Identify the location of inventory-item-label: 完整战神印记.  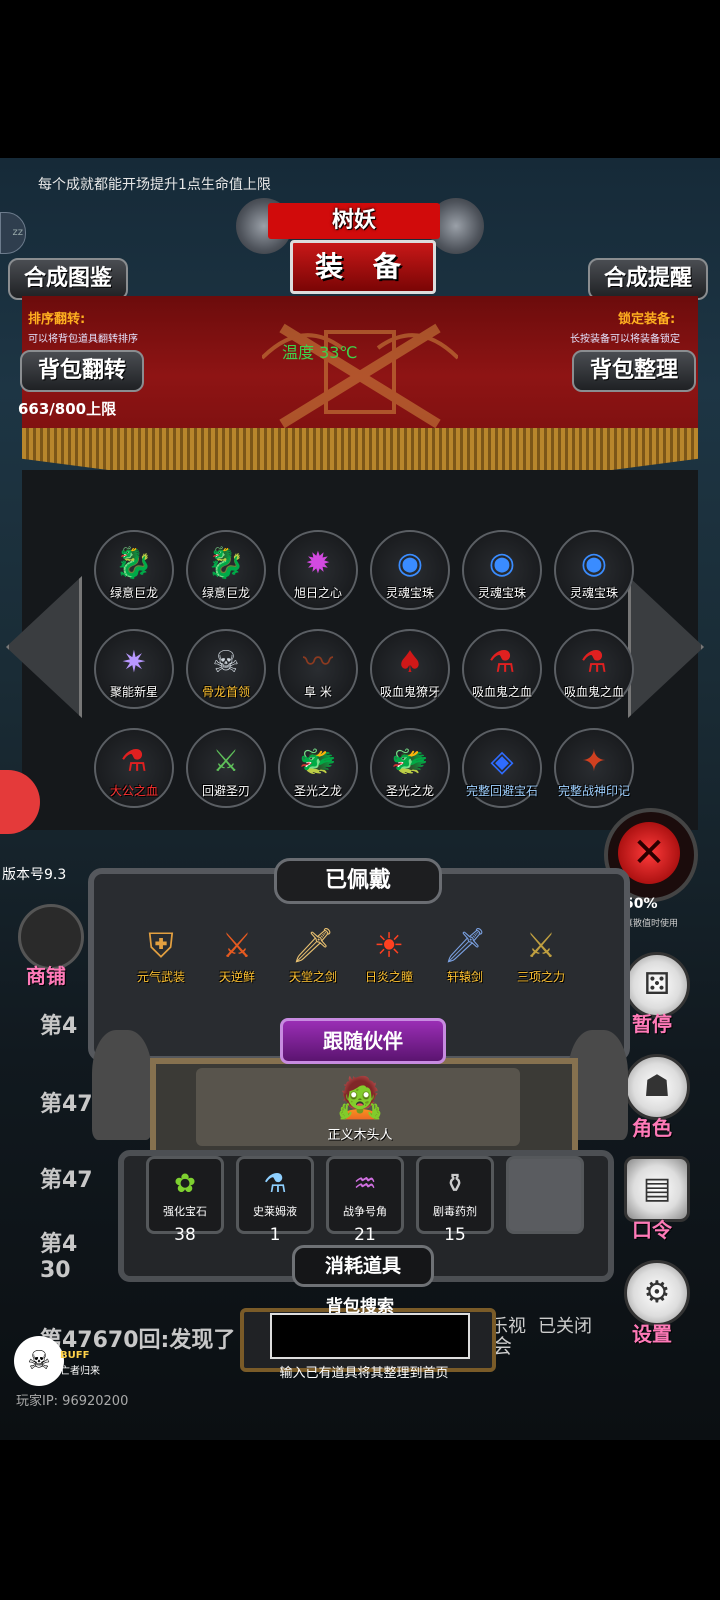
(593, 791).